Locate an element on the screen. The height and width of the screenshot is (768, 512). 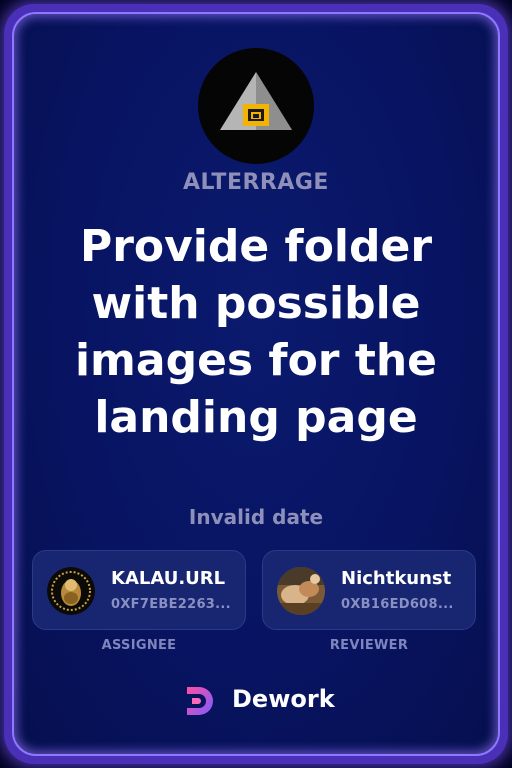
dework-logo-icon is located at coordinates (200, 701).